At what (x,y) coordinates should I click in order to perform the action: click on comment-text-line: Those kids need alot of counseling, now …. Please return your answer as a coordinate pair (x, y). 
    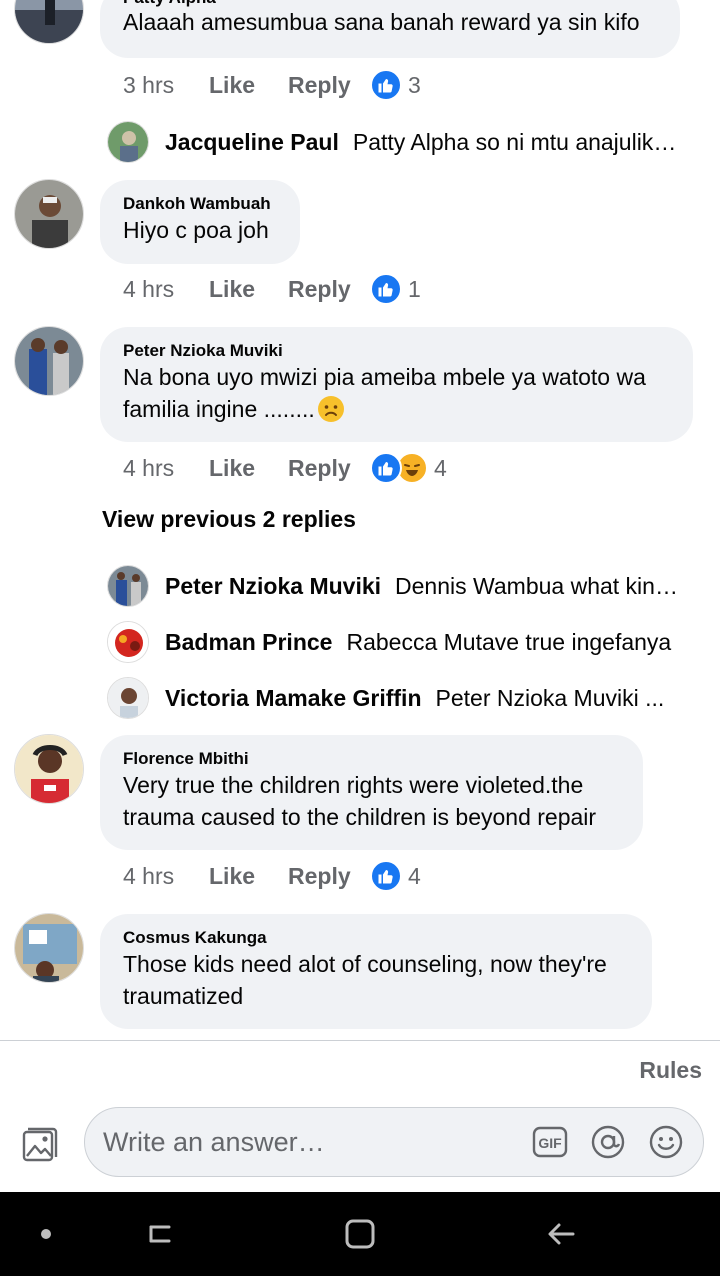
    Looking at the image, I should click on (365, 964).